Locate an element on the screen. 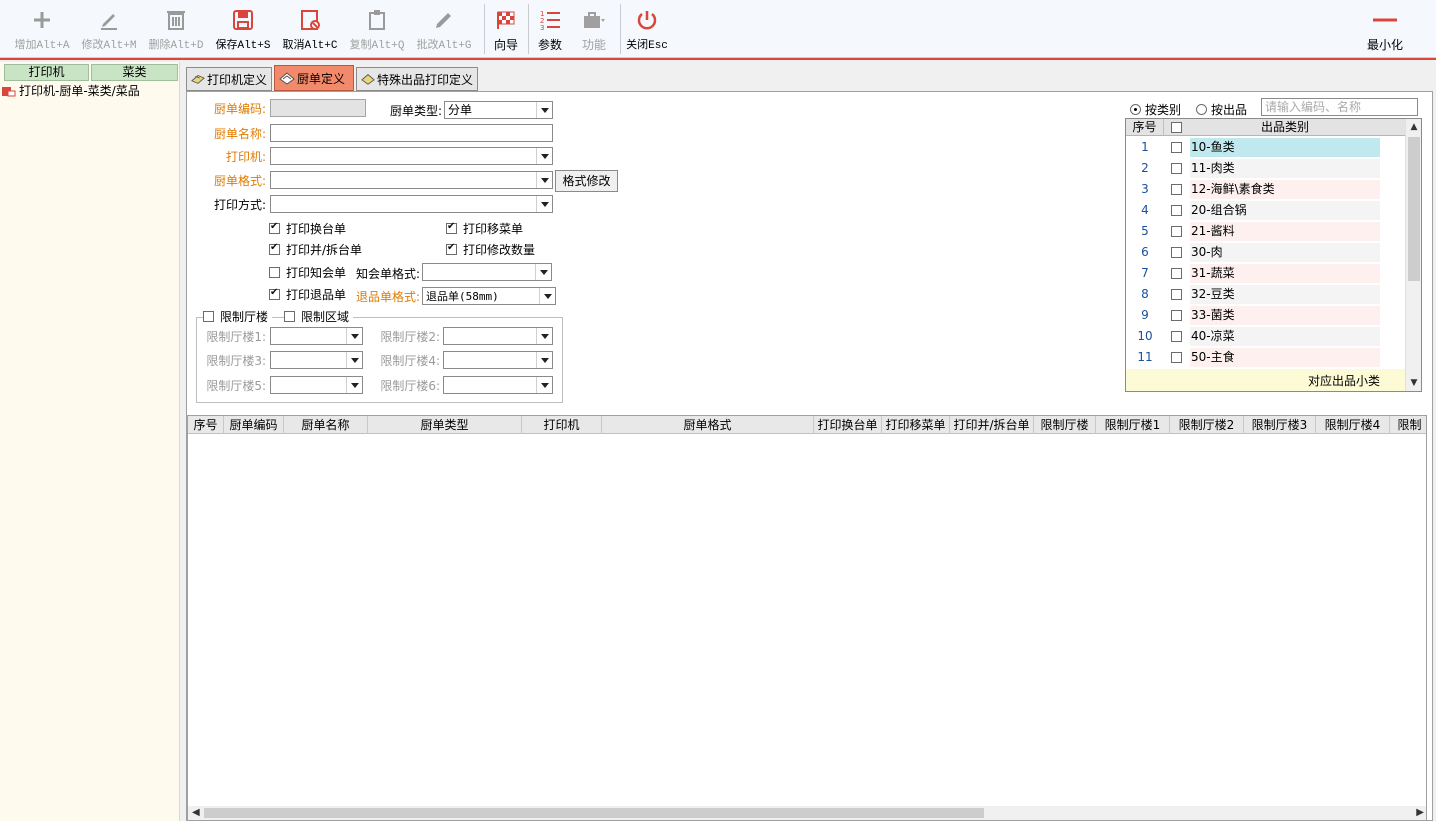 Image resolution: width=1436 pixels, height=821 pixels. checkered-flag-icon is located at coordinates (506, 20).